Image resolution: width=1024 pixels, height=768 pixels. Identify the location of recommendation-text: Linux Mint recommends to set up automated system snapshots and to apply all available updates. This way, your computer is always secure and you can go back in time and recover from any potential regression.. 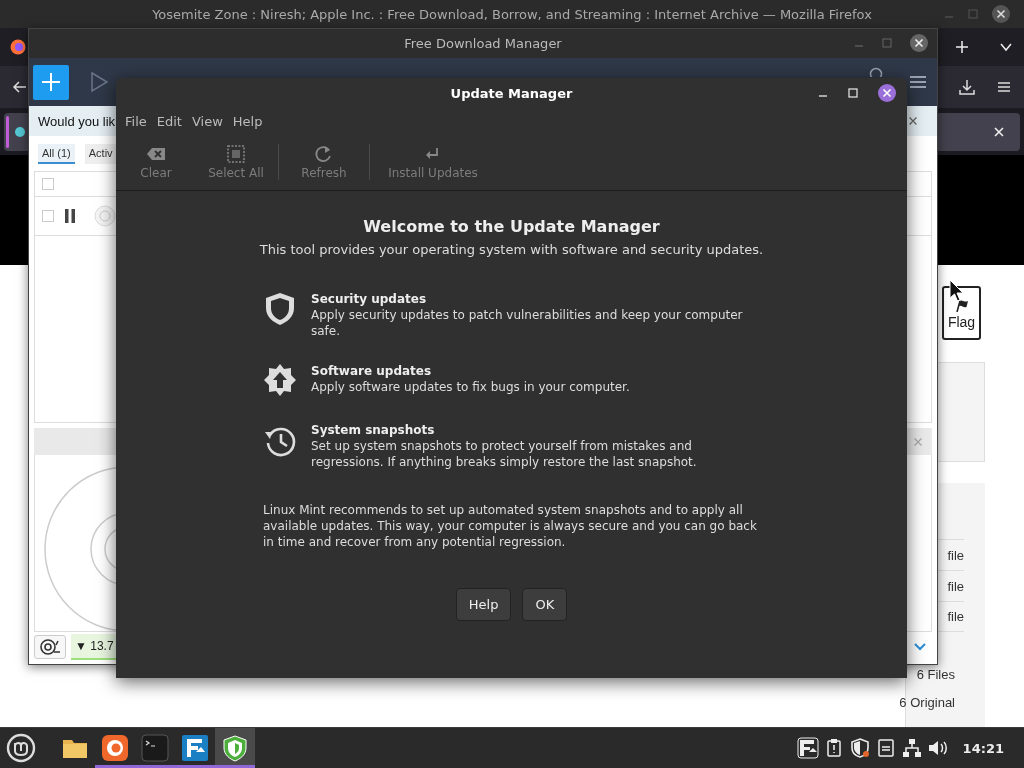
(510, 526).